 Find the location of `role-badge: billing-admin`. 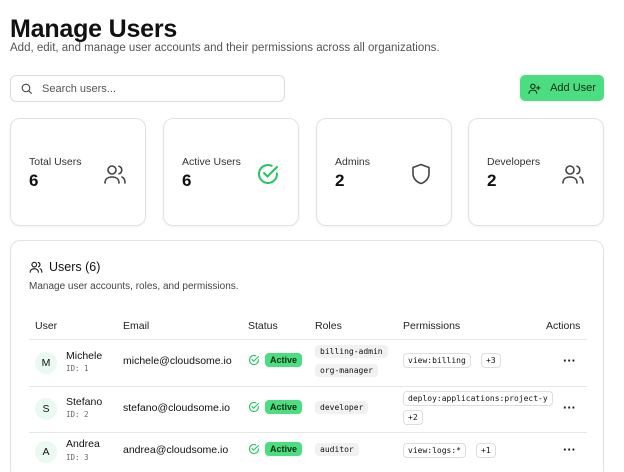

role-badge: billing-admin is located at coordinates (351, 351).